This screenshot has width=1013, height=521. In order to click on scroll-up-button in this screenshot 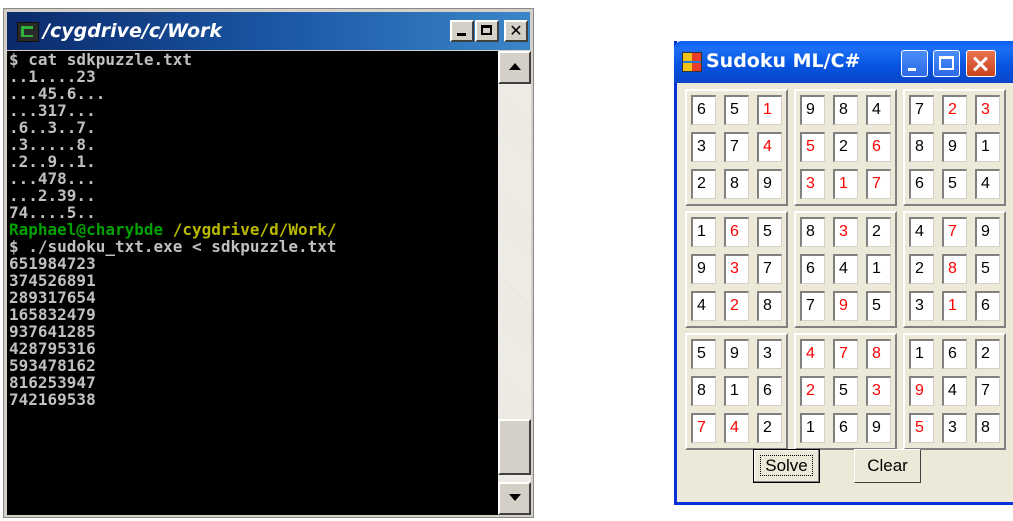, I will do `click(514, 67)`.